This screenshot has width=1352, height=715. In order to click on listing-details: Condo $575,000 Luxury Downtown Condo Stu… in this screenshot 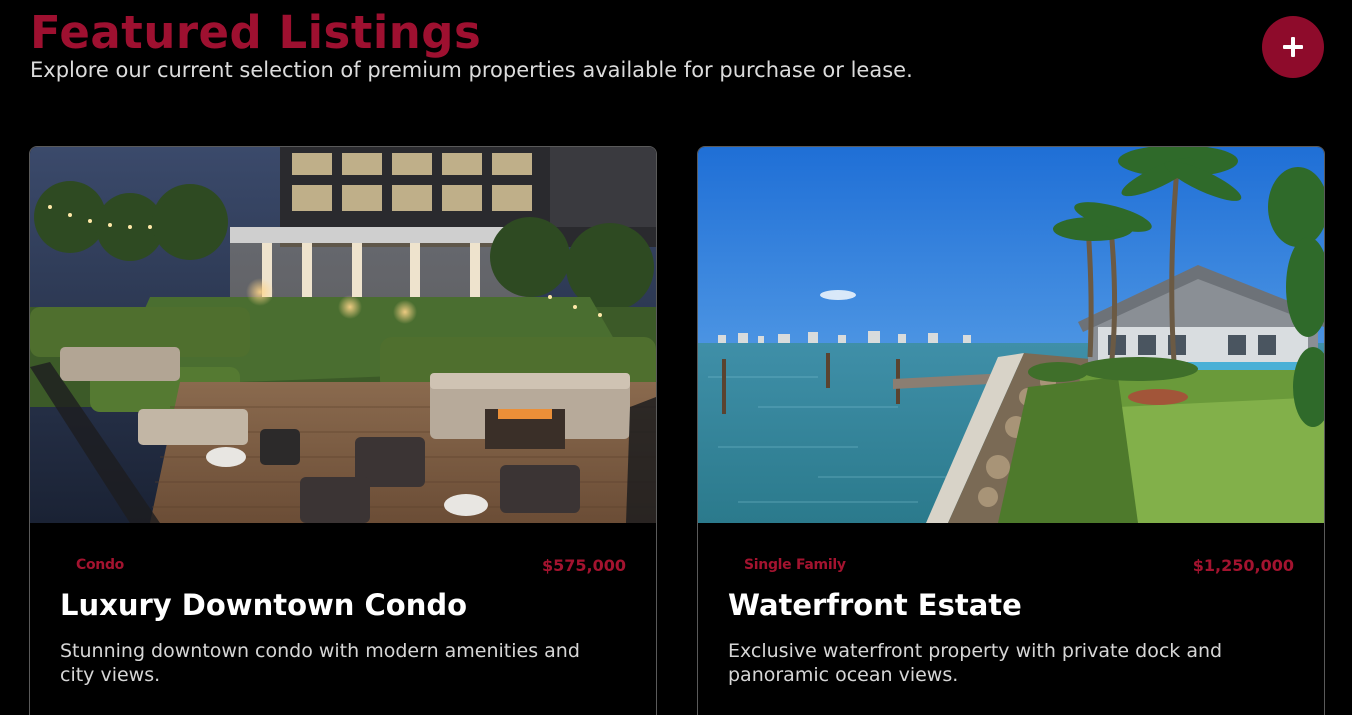, I will do `click(343, 605)`.